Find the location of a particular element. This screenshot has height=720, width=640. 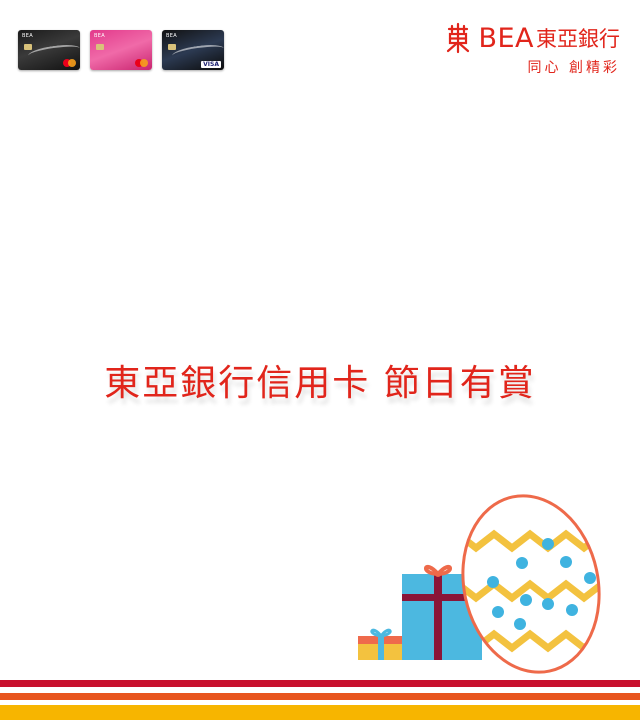

stripe-red is located at coordinates (320, 683).